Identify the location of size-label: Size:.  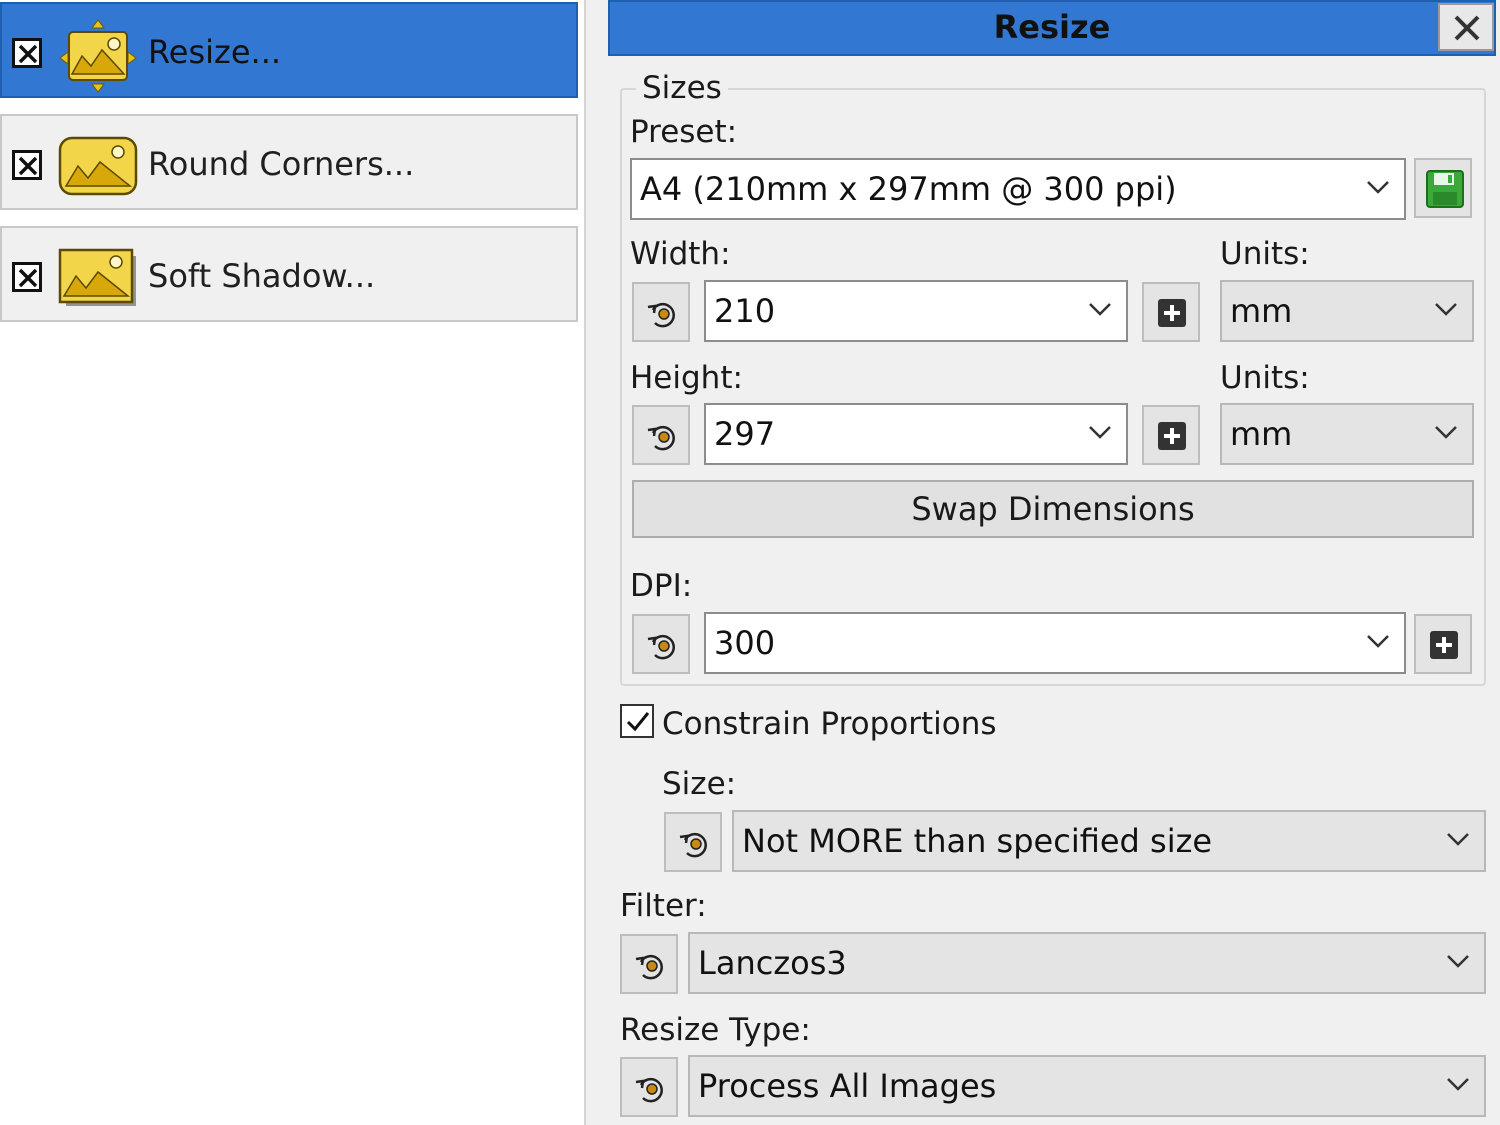
(699, 784).